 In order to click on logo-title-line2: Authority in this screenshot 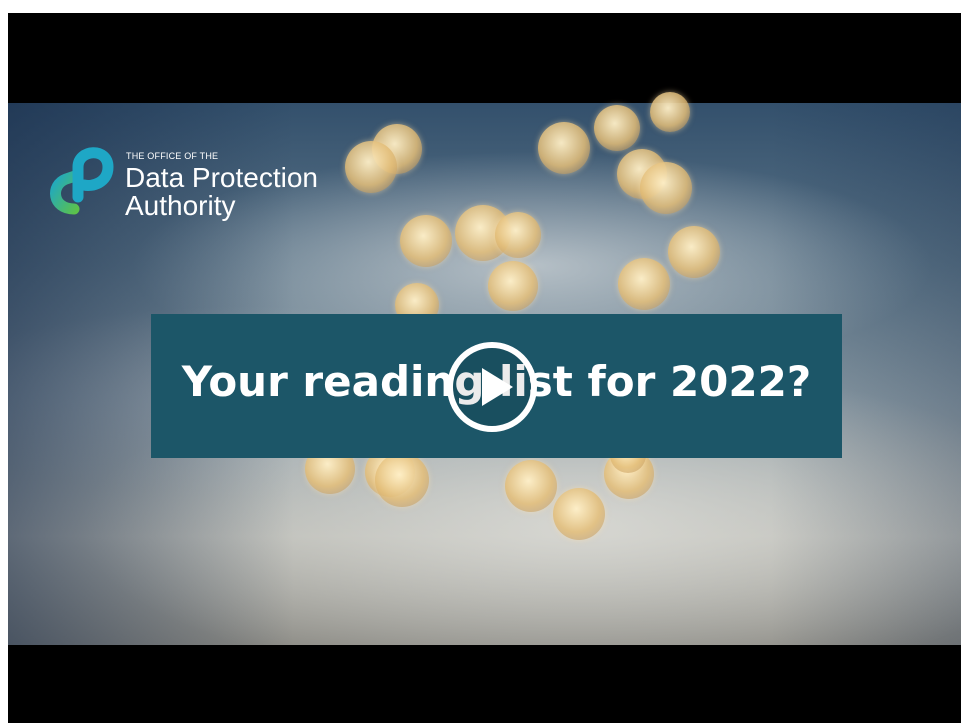, I will do `click(180, 205)`.